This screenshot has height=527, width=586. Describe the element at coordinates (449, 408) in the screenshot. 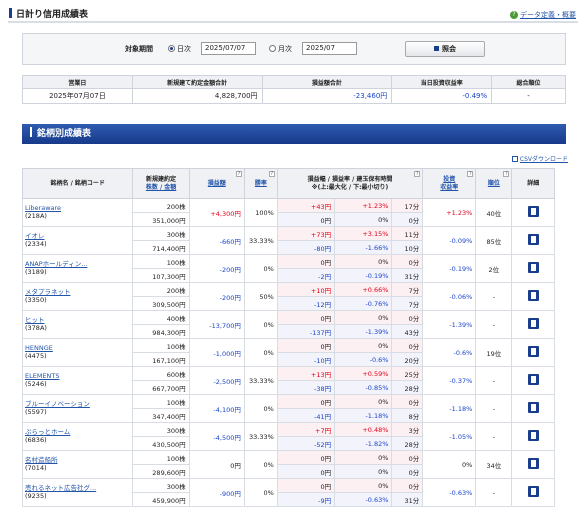

I see `roi-cell: -1.18%` at that location.